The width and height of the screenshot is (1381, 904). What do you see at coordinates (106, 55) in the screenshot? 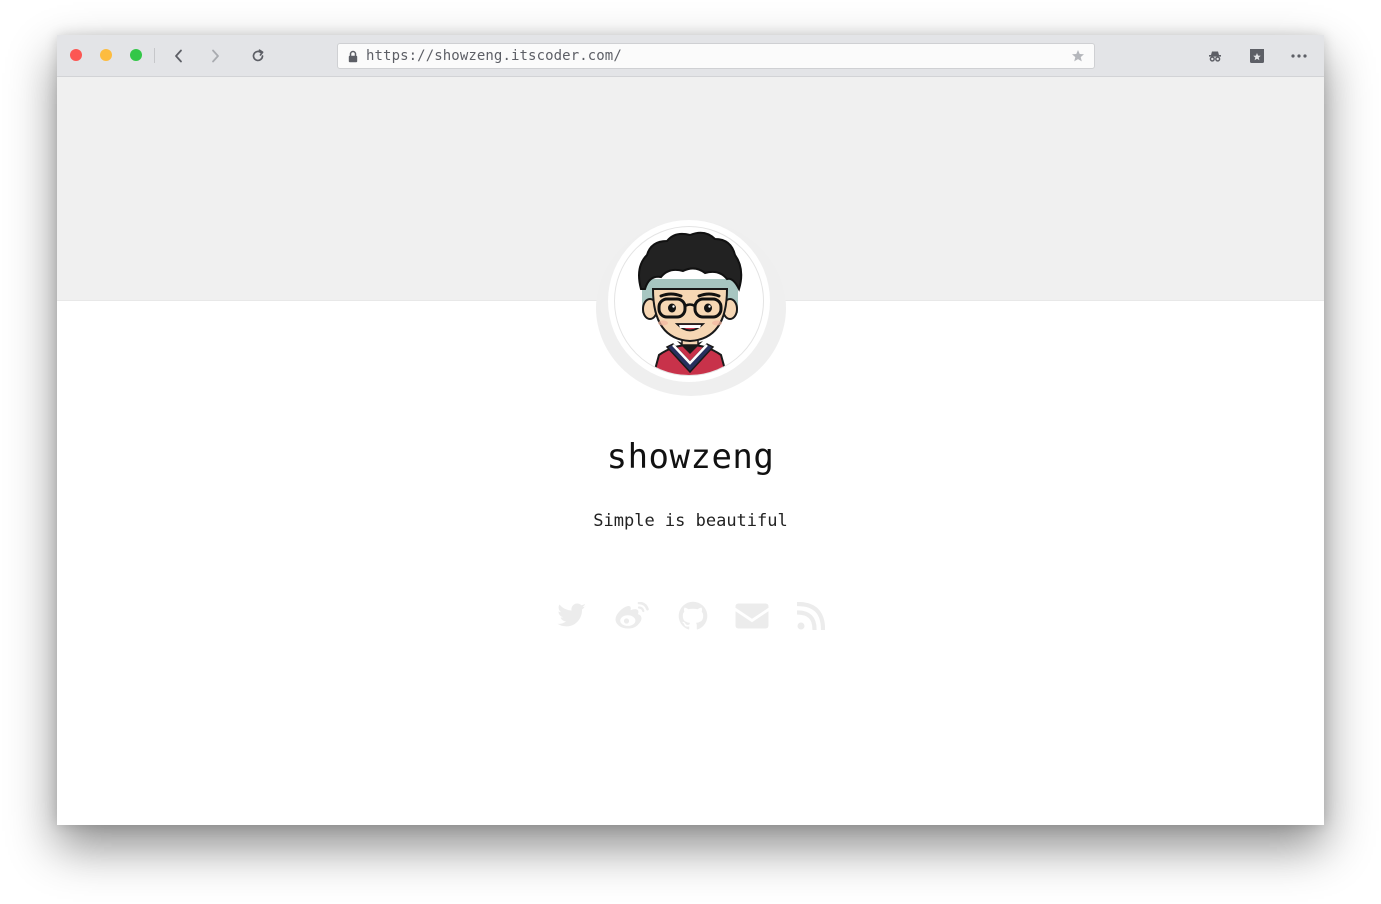
I see `minimize-window-button` at bounding box center [106, 55].